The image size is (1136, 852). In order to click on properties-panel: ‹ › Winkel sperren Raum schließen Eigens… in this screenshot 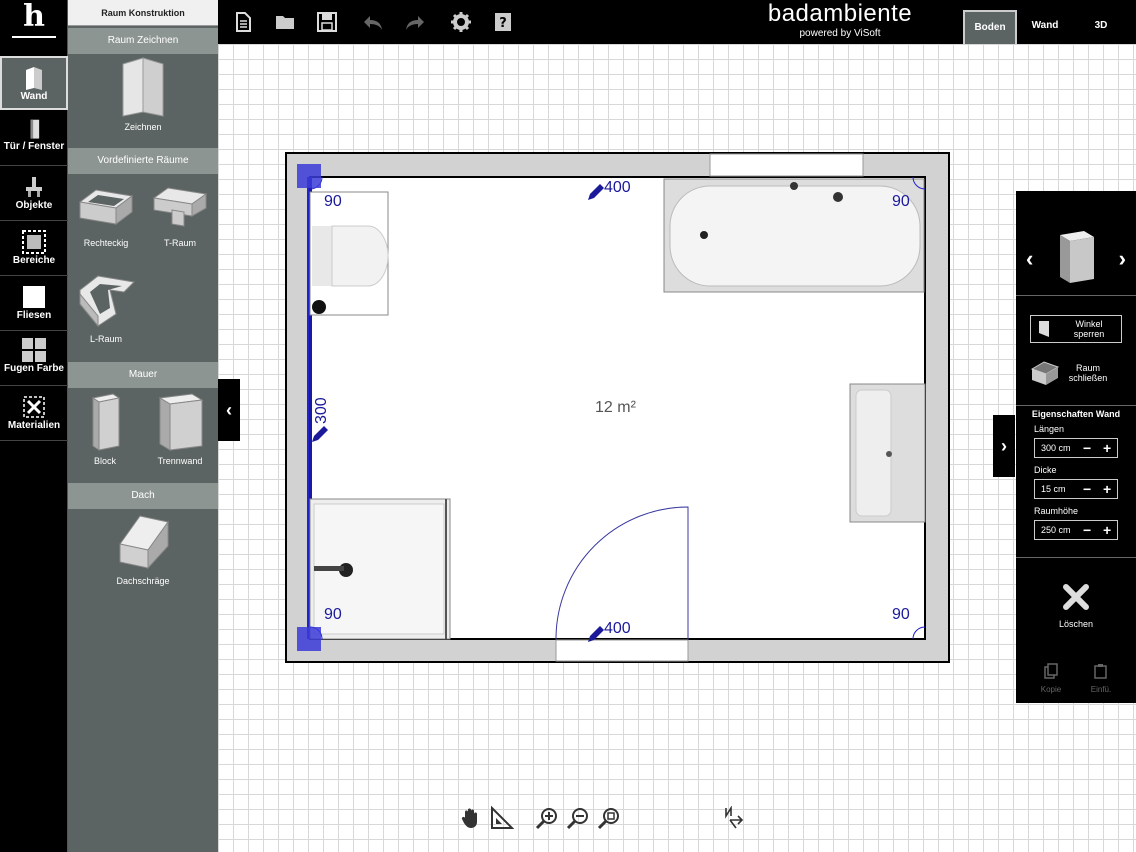, I will do `click(1076, 447)`.